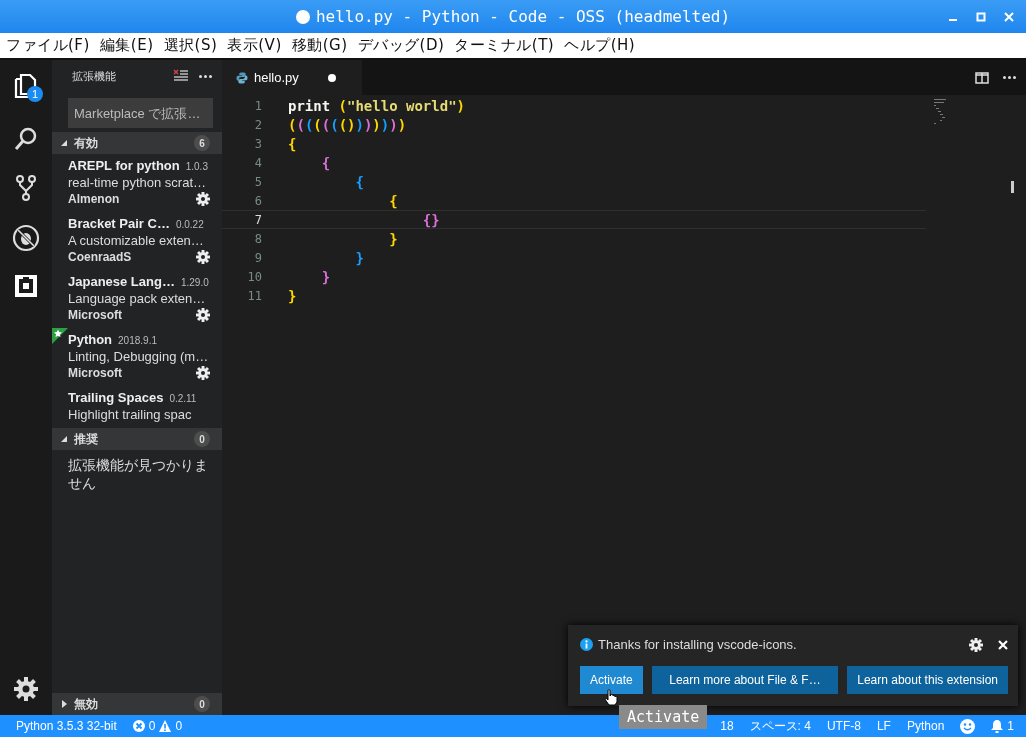  Describe the element at coordinates (137, 143) in the screenshot. I see `section-header: 有効 6` at that location.